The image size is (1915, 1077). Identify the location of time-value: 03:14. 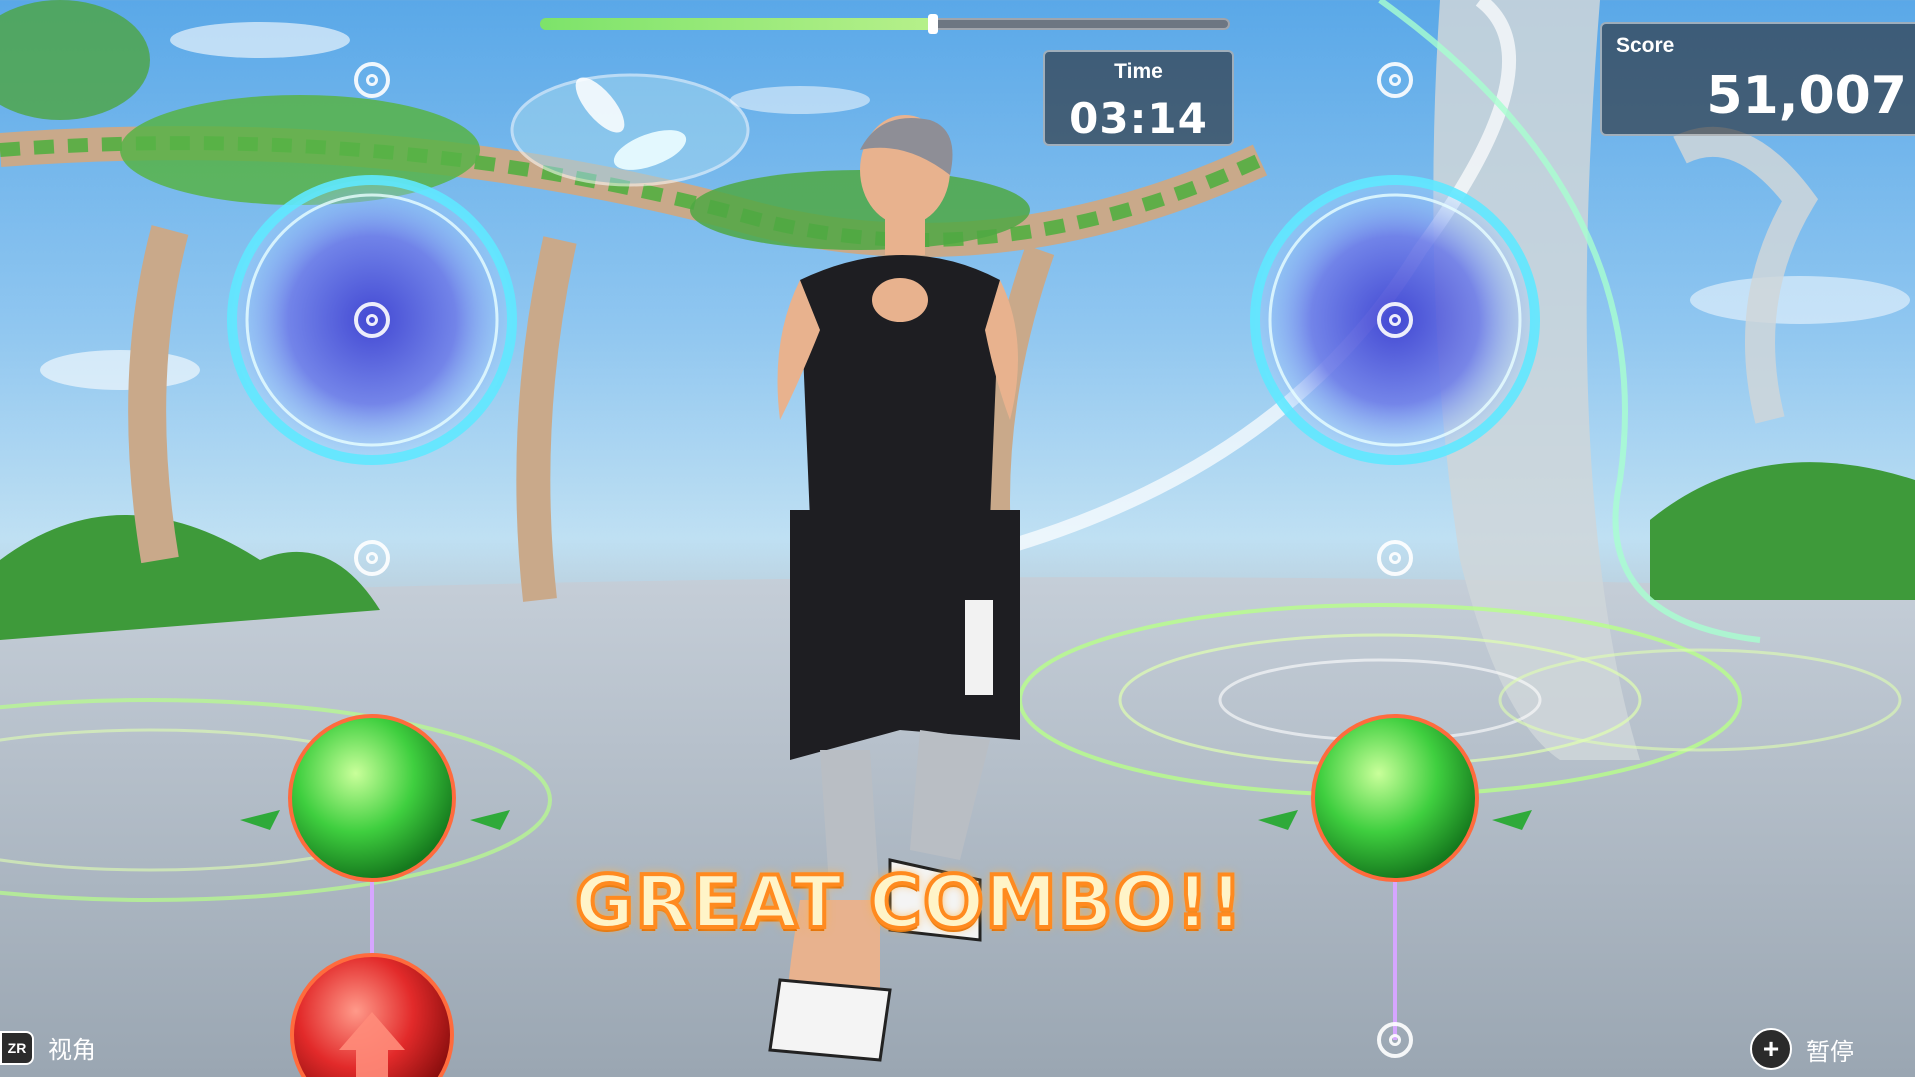
(1138, 118).